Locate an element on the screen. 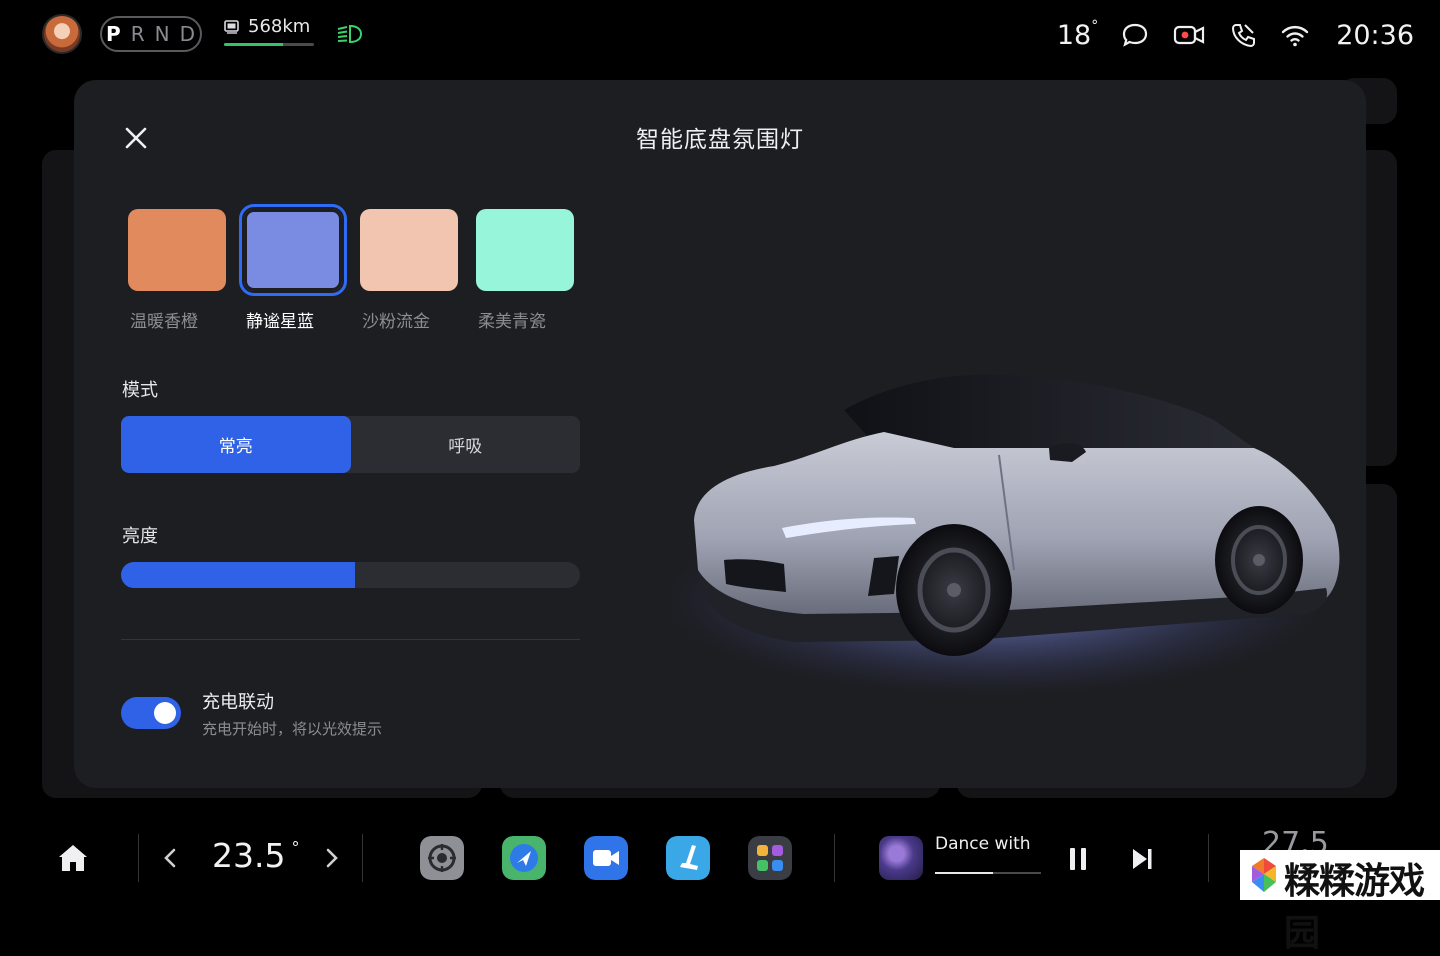 This screenshot has height=956, width=1440. charge-link-title: 充电联动 is located at coordinates (238, 702).